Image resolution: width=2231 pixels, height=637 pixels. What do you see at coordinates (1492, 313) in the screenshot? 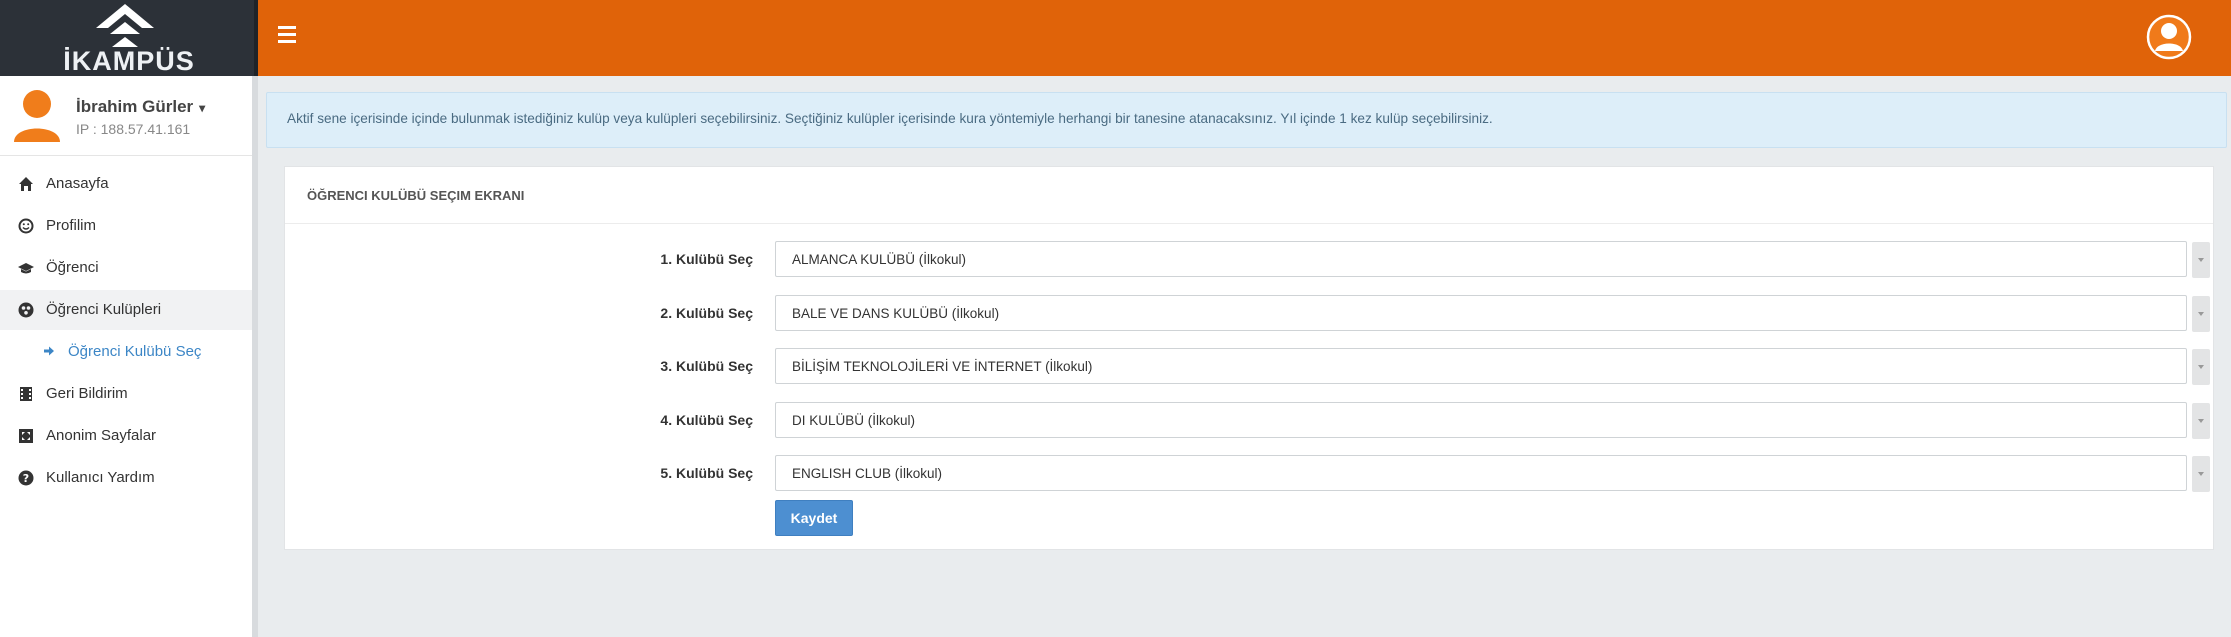
I see `club-choice-2-select: BALE VE DANS KULÜBÜ (İlkokul)` at bounding box center [1492, 313].